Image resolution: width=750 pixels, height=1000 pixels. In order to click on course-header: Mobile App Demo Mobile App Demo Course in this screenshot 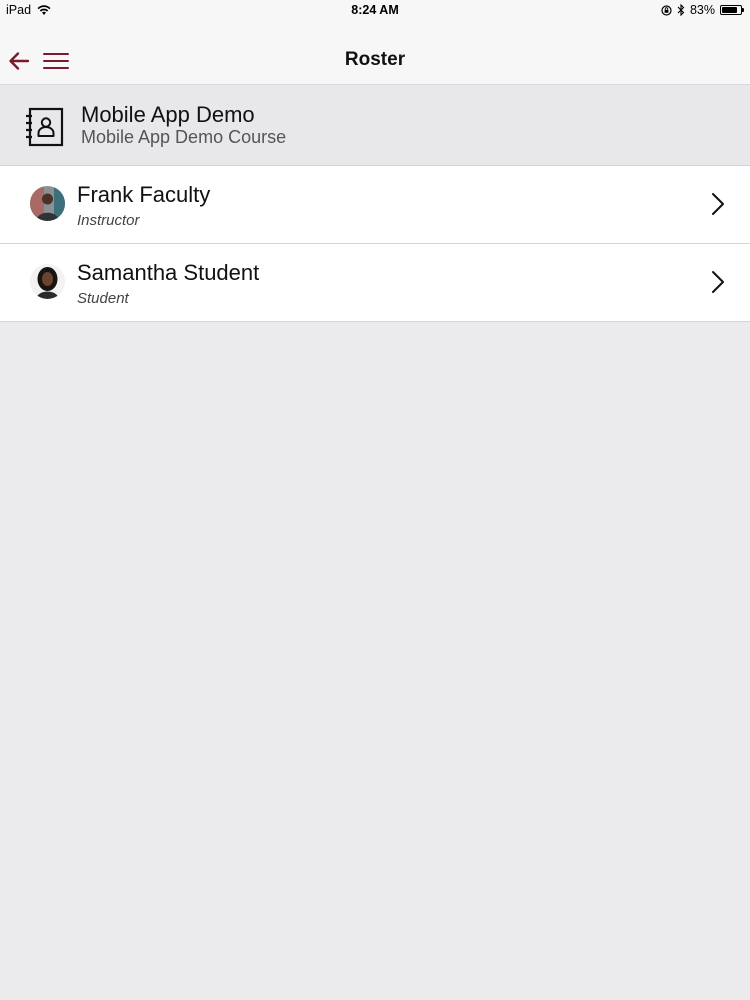, I will do `click(375, 125)`.